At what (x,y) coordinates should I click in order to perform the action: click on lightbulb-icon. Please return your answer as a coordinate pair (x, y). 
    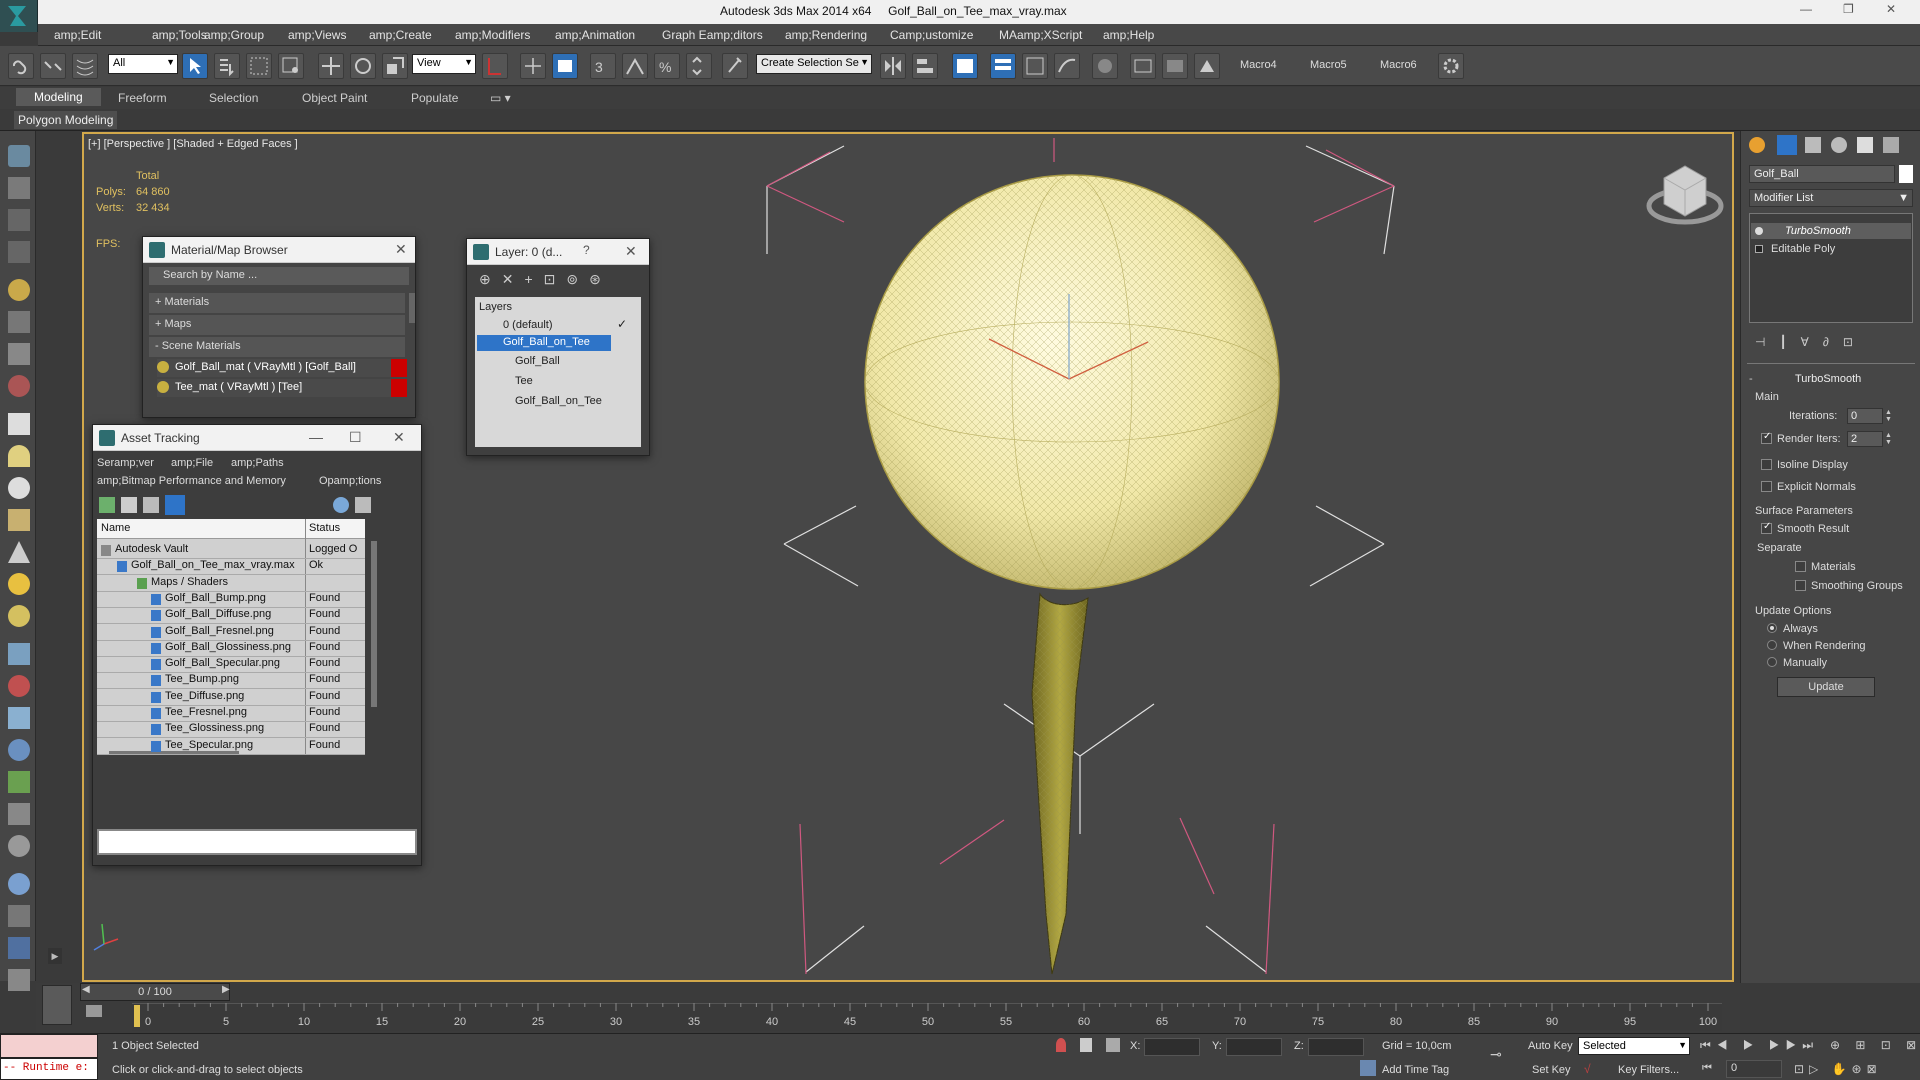
    Looking at the image, I should click on (1759, 231).